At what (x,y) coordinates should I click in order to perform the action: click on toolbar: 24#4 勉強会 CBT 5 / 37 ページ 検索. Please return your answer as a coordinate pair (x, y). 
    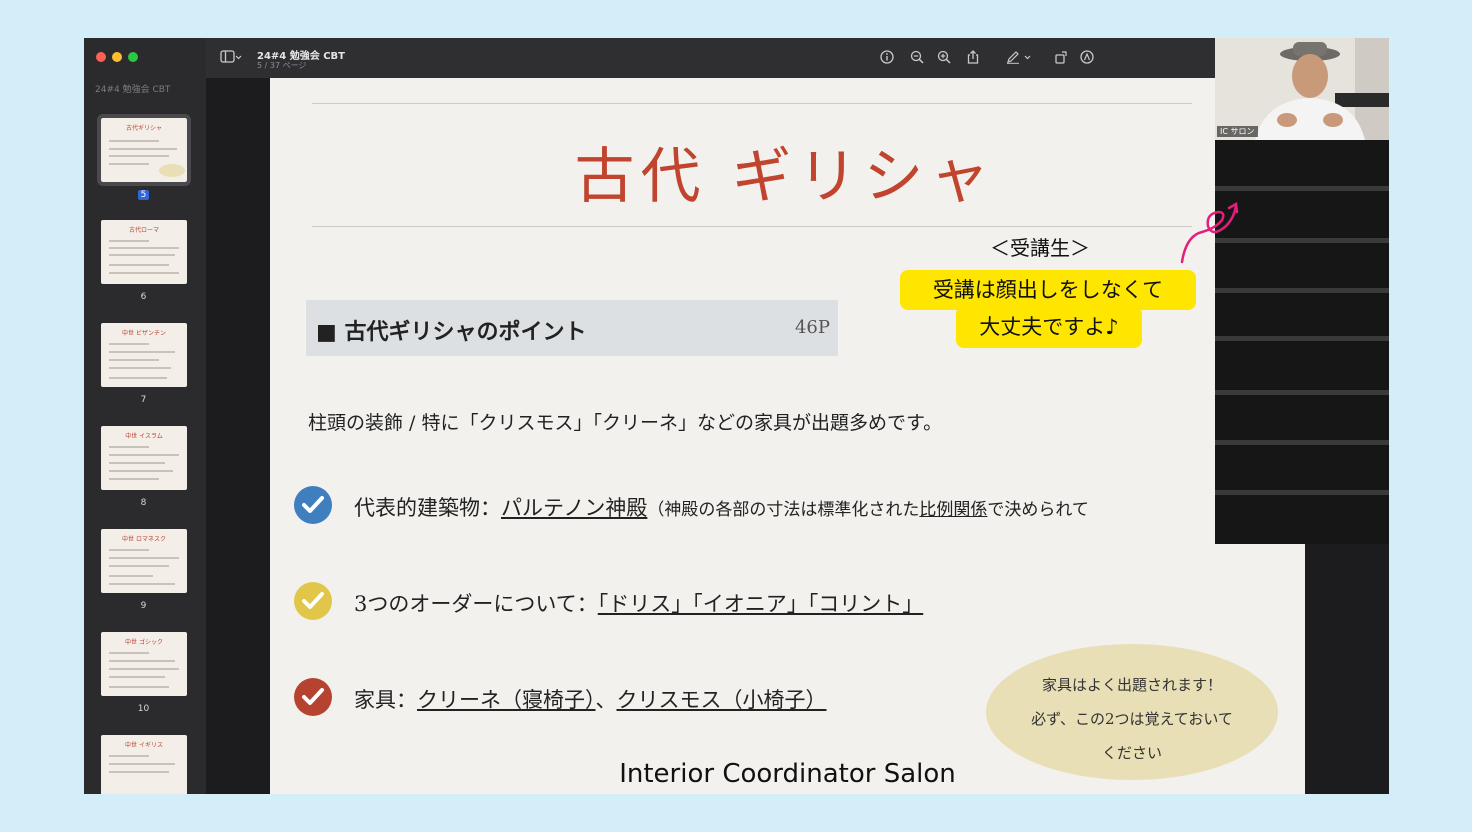
    Looking at the image, I should click on (797, 58).